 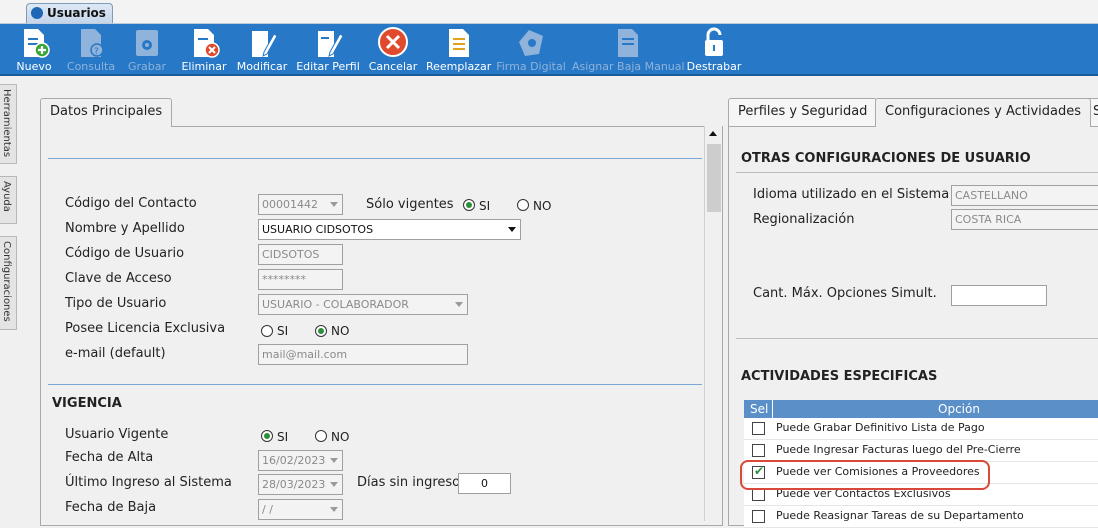 What do you see at coordinates (300, 279) in the screenshot?
I see `clave-acceso-field: ********` at bounding box center [300, 279].